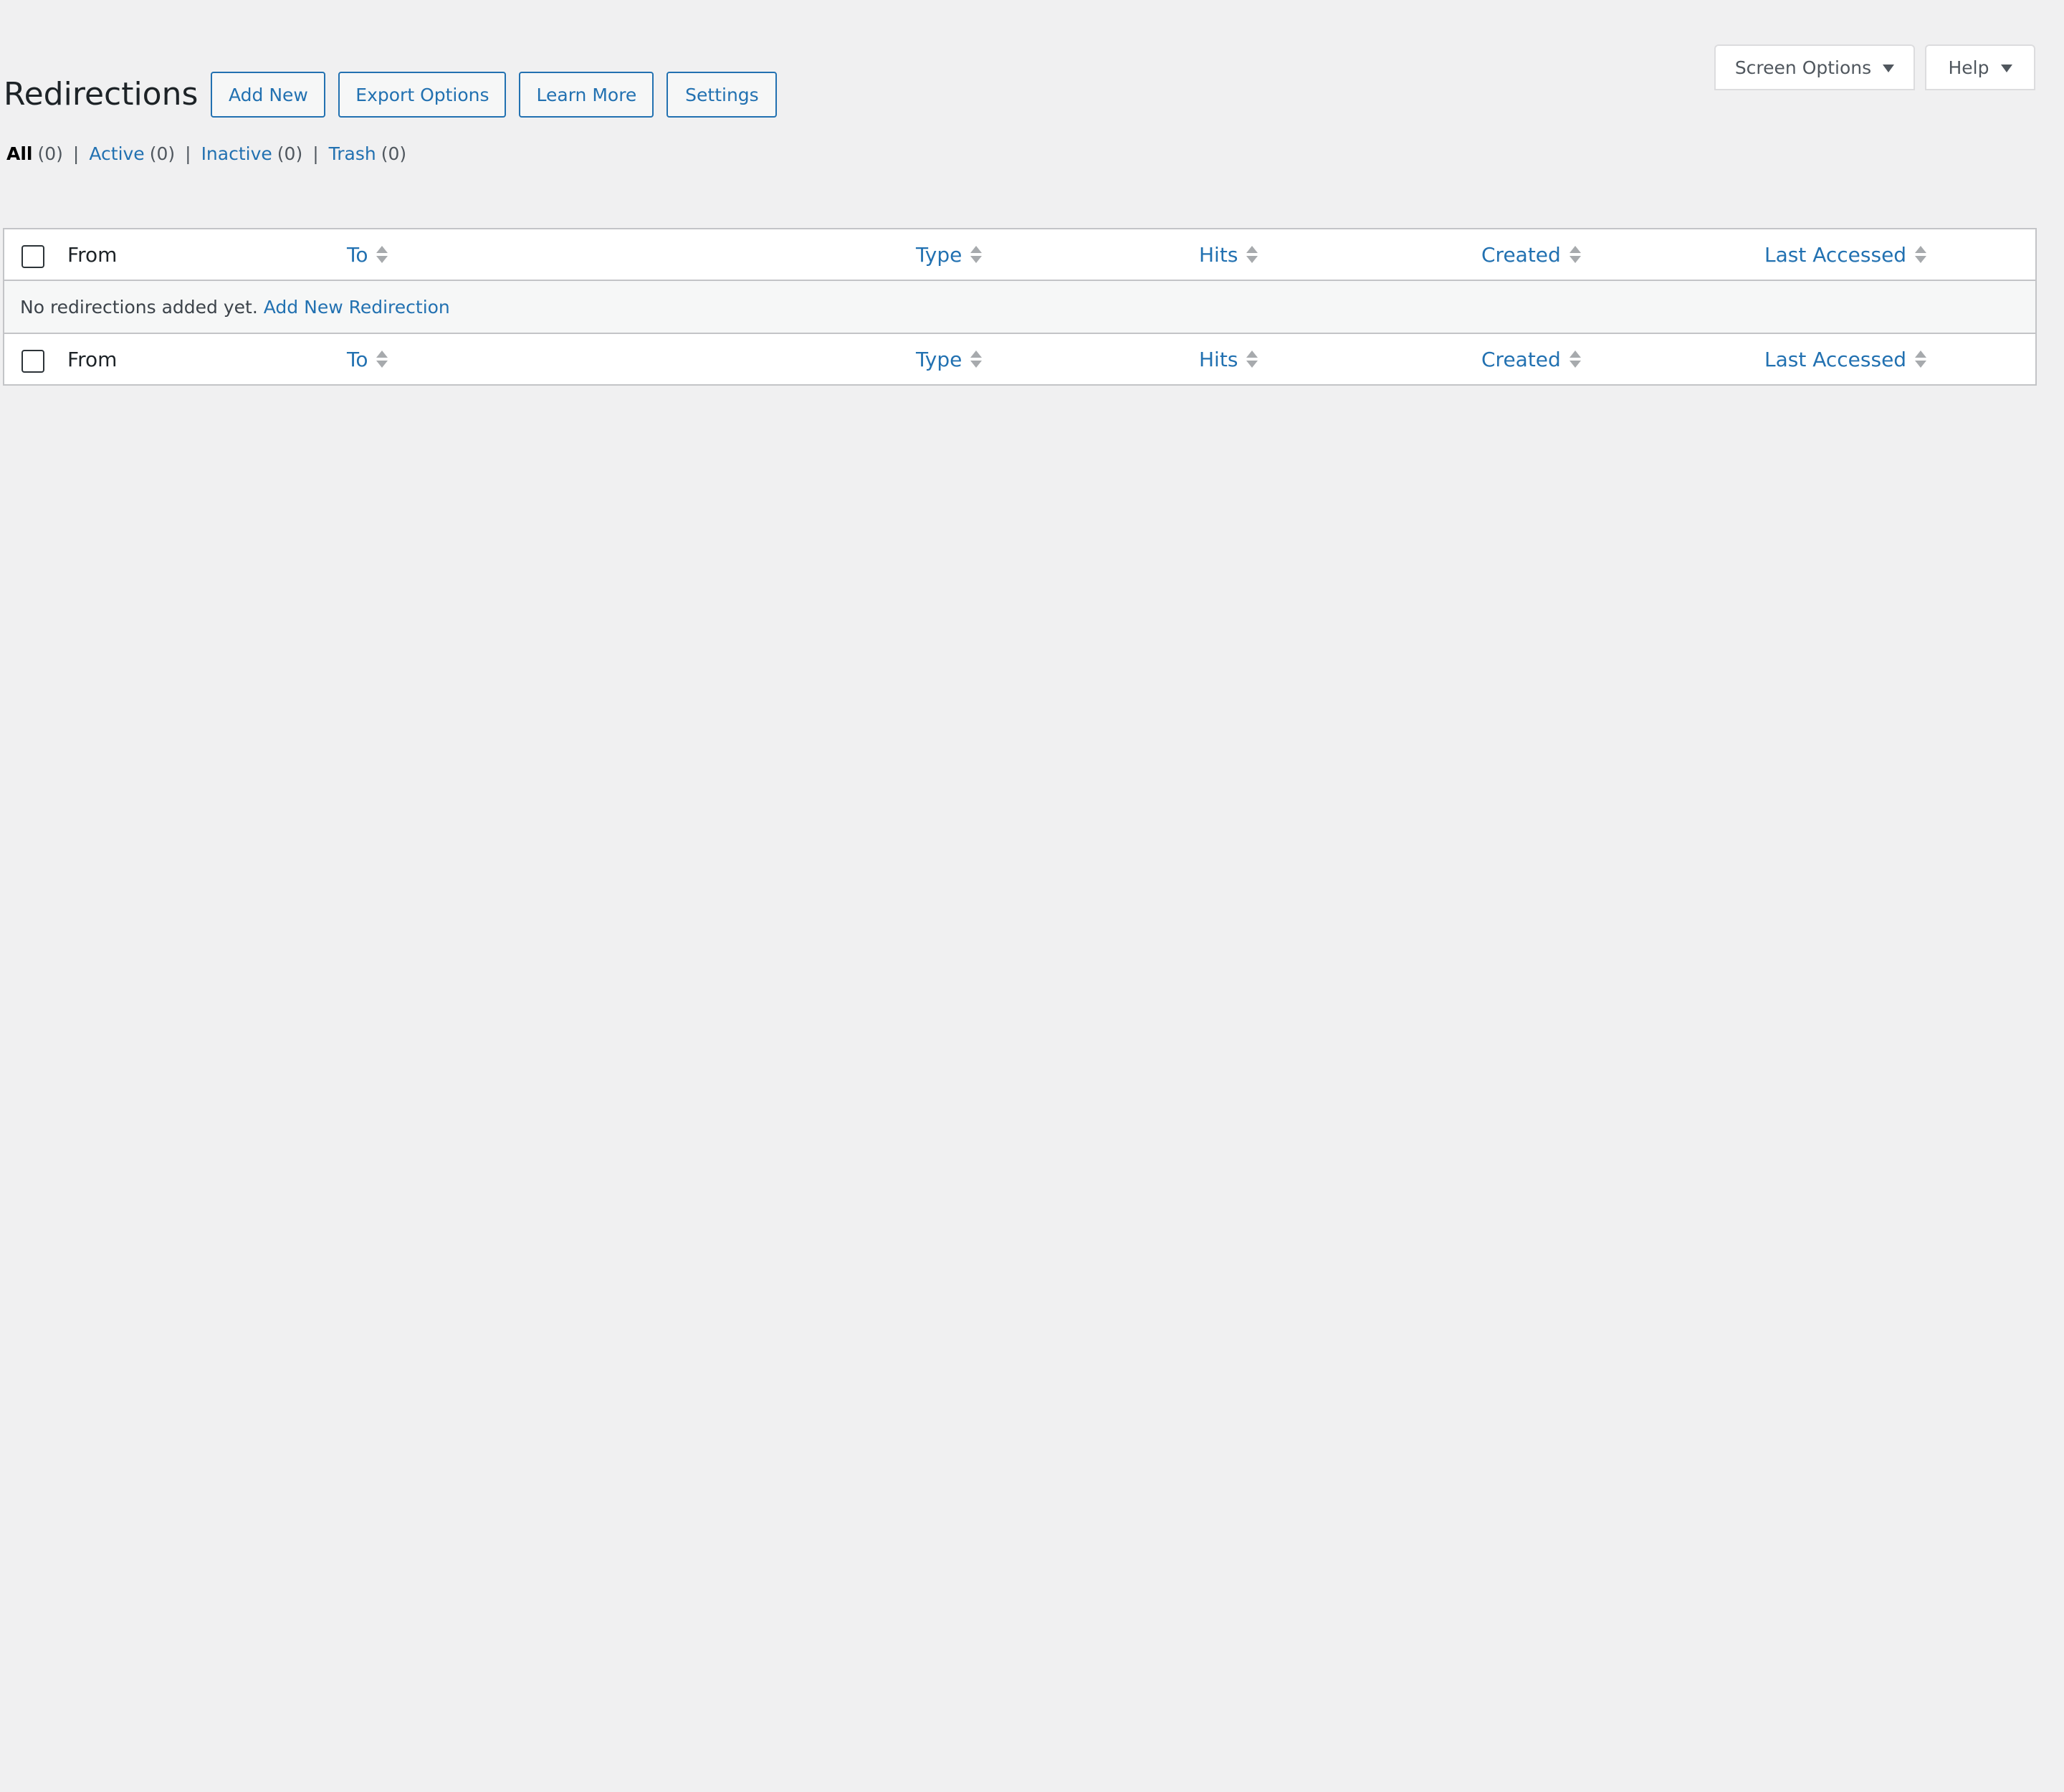 The image size is (2064, 1792). What do you see at coordinates (19, 153) in the screenshot?
I see `filter-all-label: All` at bounding box center [19, 153].